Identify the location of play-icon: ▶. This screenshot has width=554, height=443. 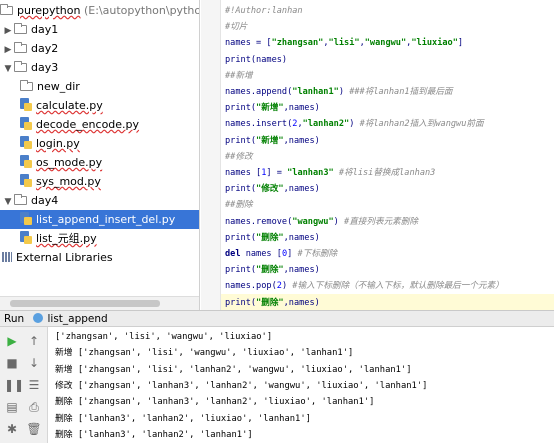
(12, 341).